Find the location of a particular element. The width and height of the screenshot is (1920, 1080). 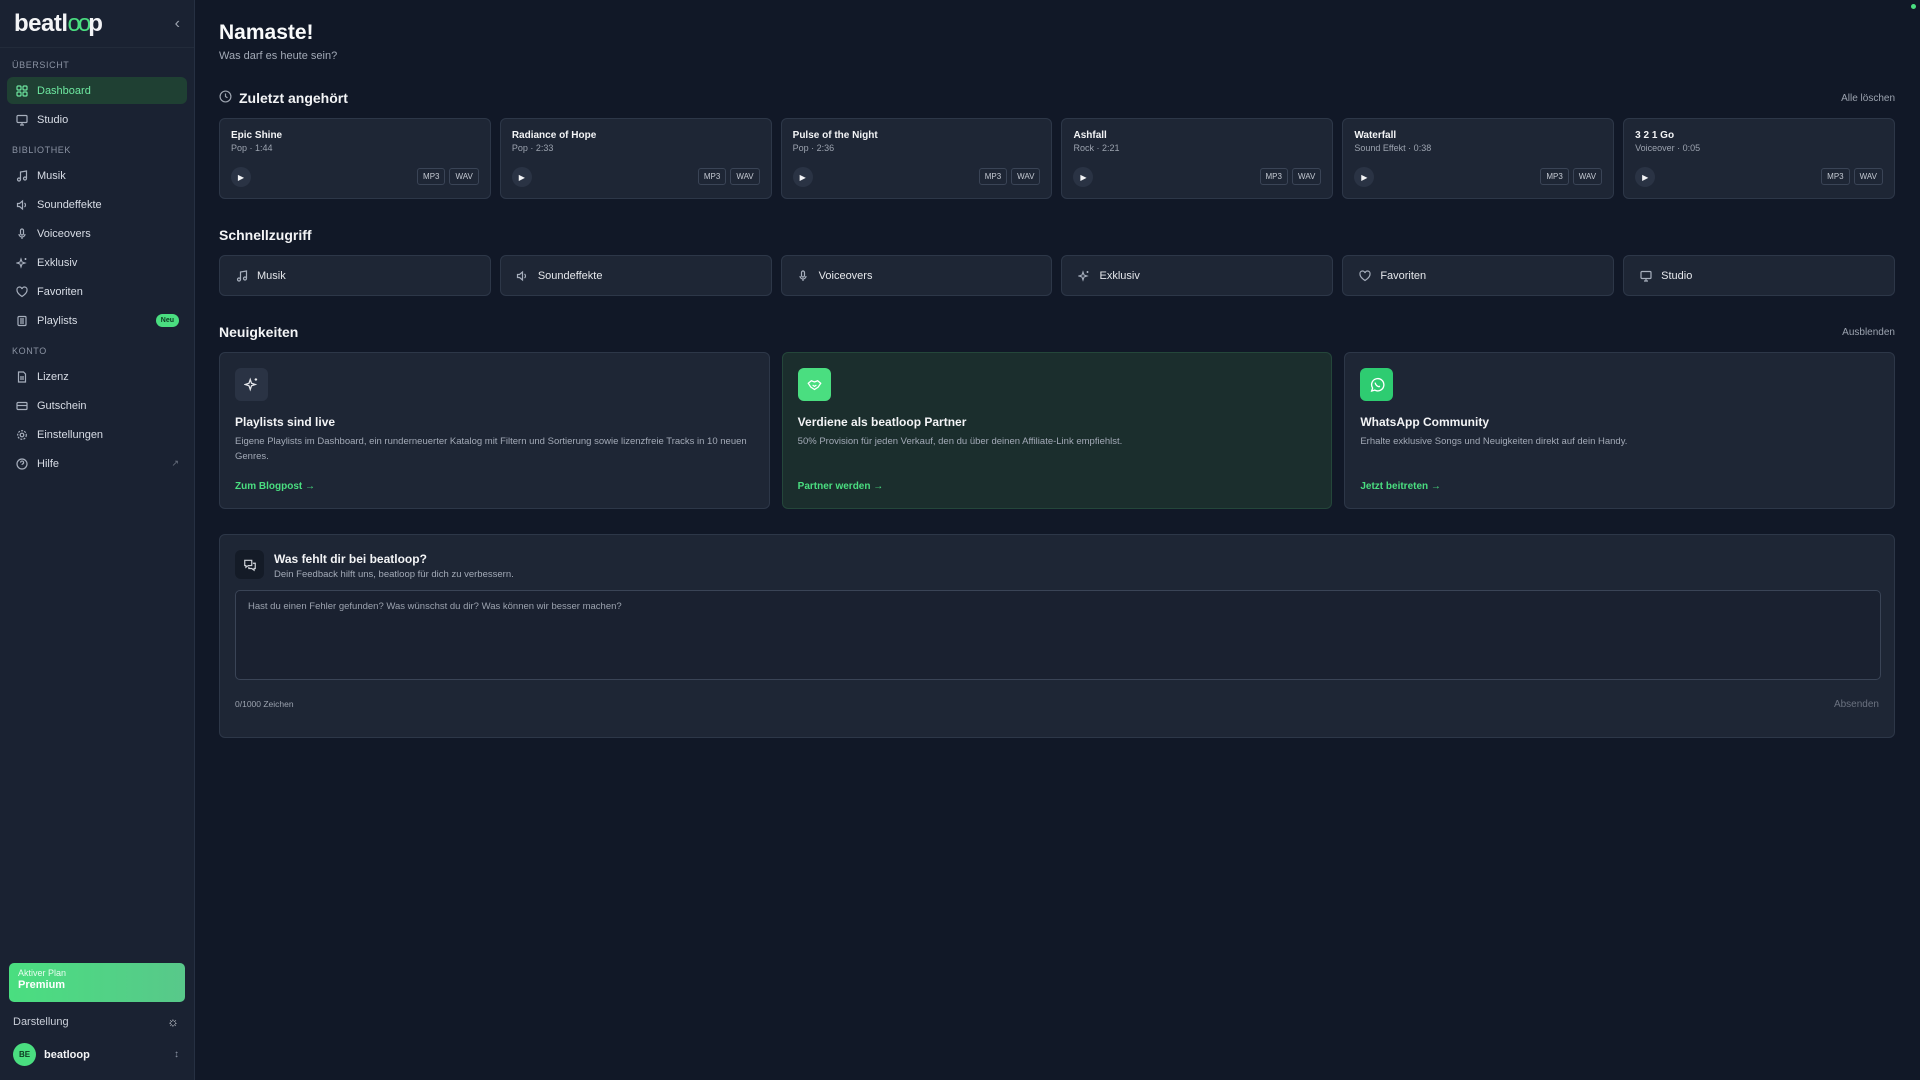

quick-label: Exklusiv is located at coordinates (1119, 275).